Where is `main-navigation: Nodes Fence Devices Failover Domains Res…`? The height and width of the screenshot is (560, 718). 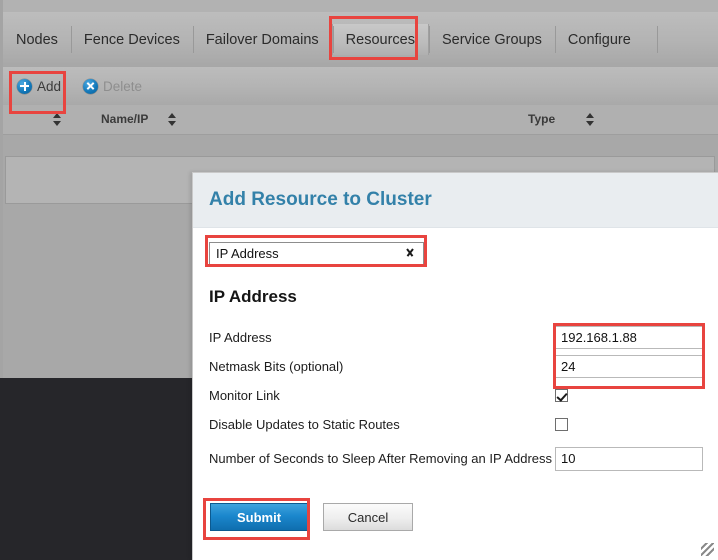 main-navigation: Nodes Fence Devices Failover Domains Res… is located at coordinates (360, 39).